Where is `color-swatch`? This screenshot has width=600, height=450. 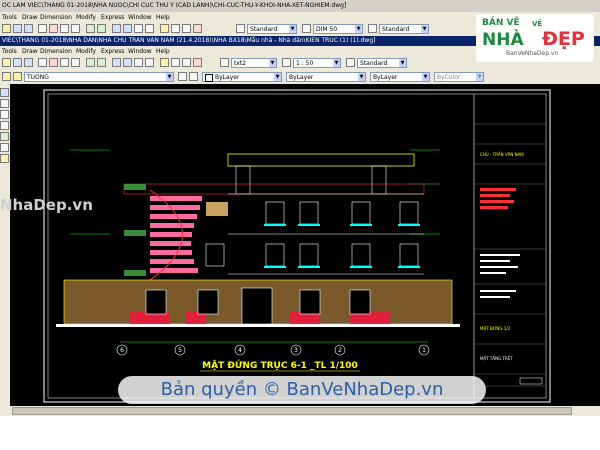
color-swatch is located at coordinates (209, 77).